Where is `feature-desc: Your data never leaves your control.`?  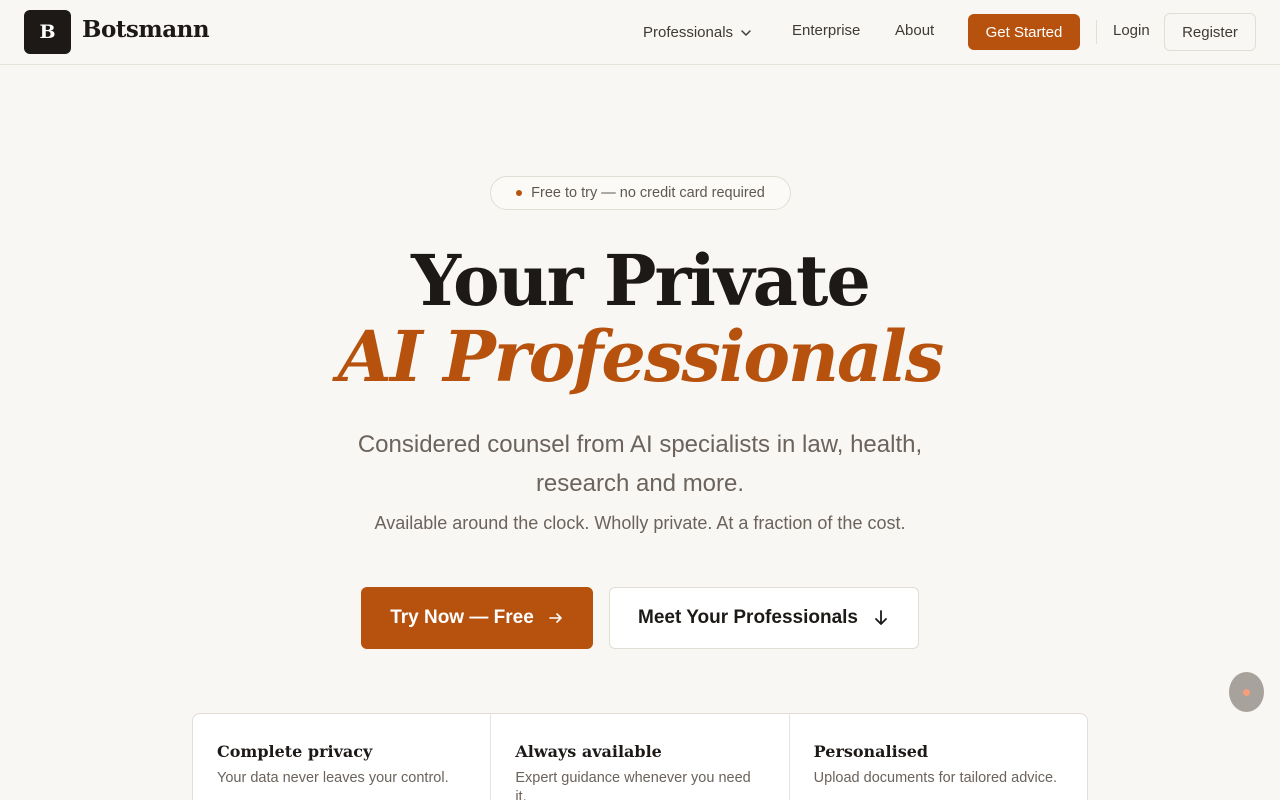
feature-desc: Your data never leaves your control. is located at coordinates (333, 778).